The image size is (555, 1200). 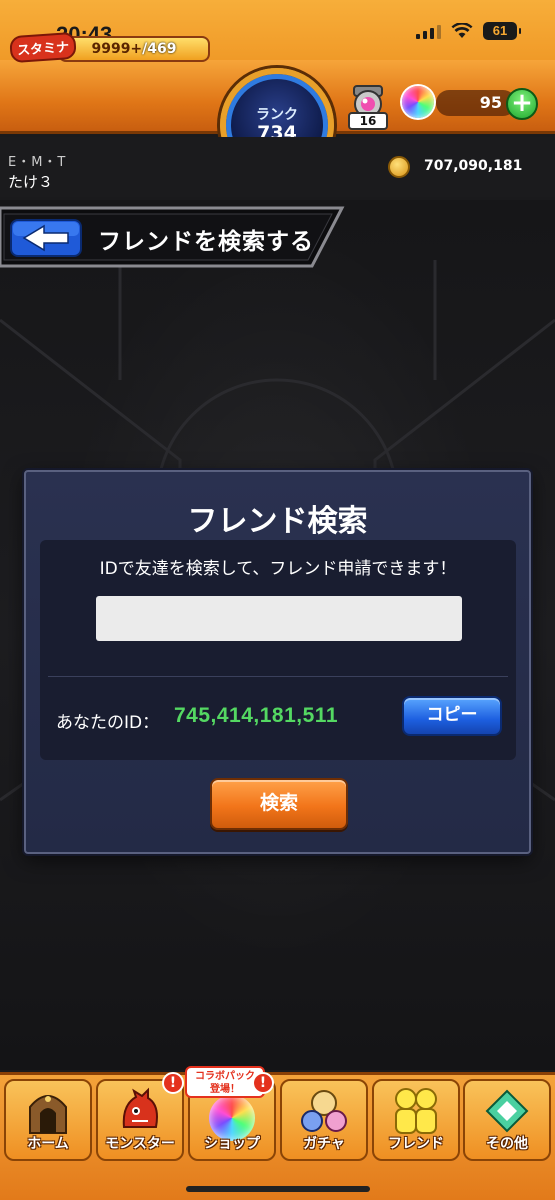 I want to click on wifi-icon, so click(x=462, y=30).